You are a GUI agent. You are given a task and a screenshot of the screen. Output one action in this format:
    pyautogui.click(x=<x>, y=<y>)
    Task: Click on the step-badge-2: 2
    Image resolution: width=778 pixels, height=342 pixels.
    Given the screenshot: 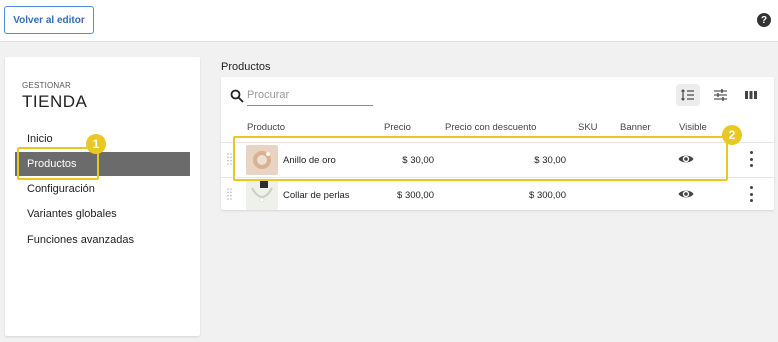 What is the action you would take?
    pyautogui.click(x=732, y=135)
    